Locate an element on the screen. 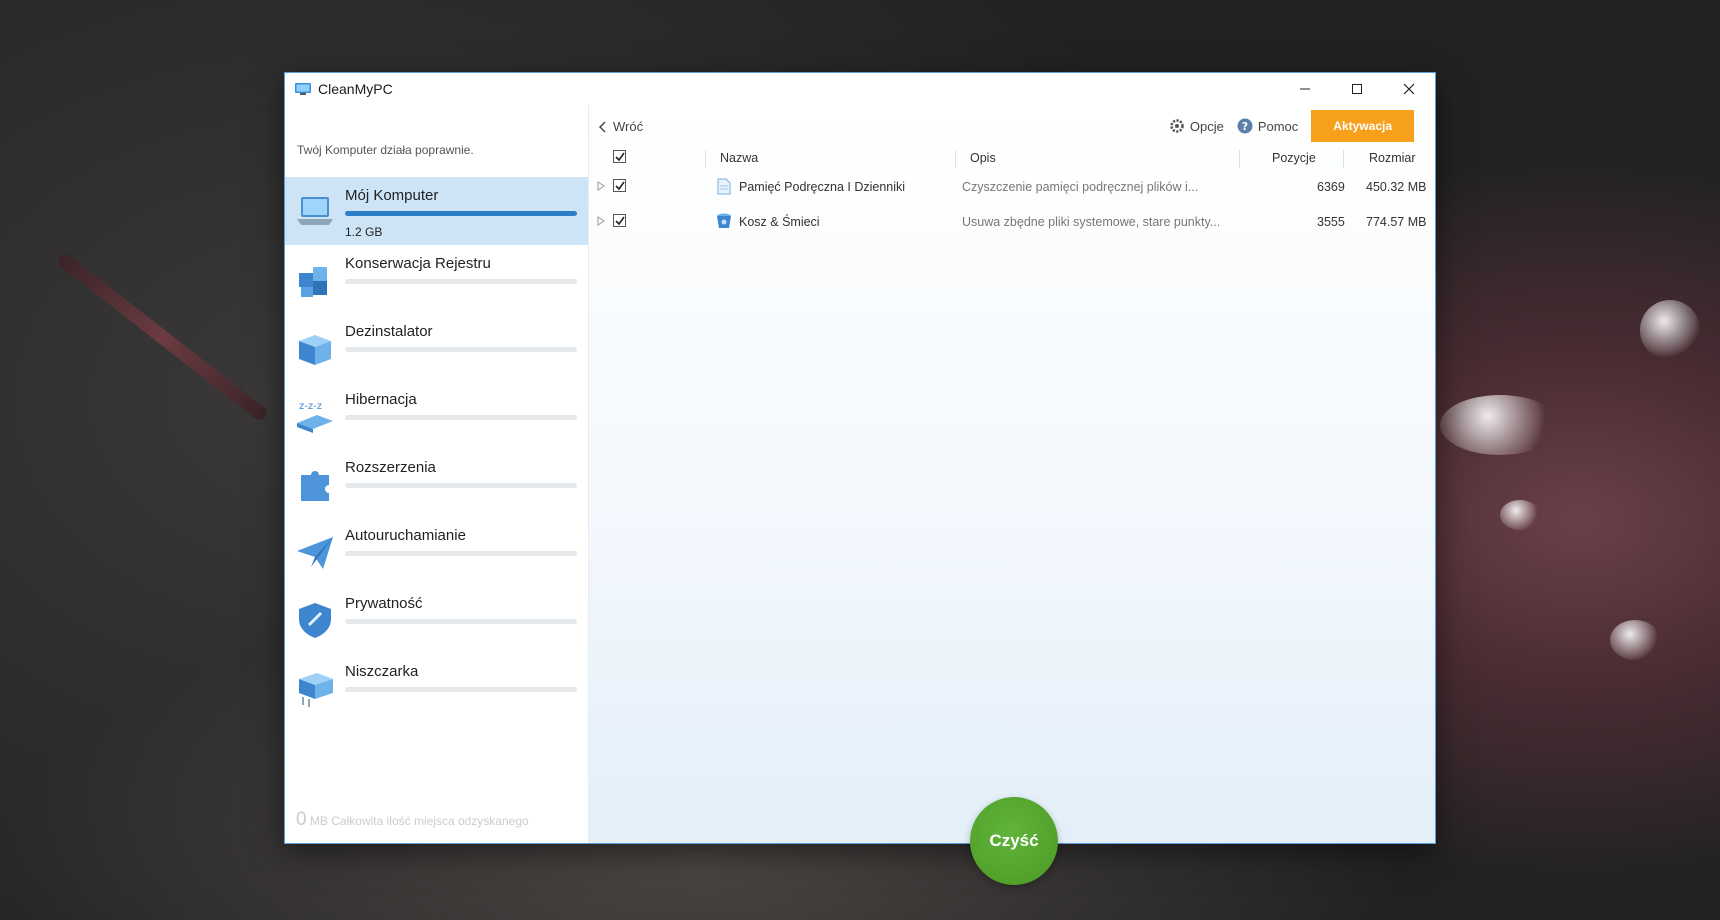 The image size is (1720, 920). gear-icon is located at coordinates (1177, 126).